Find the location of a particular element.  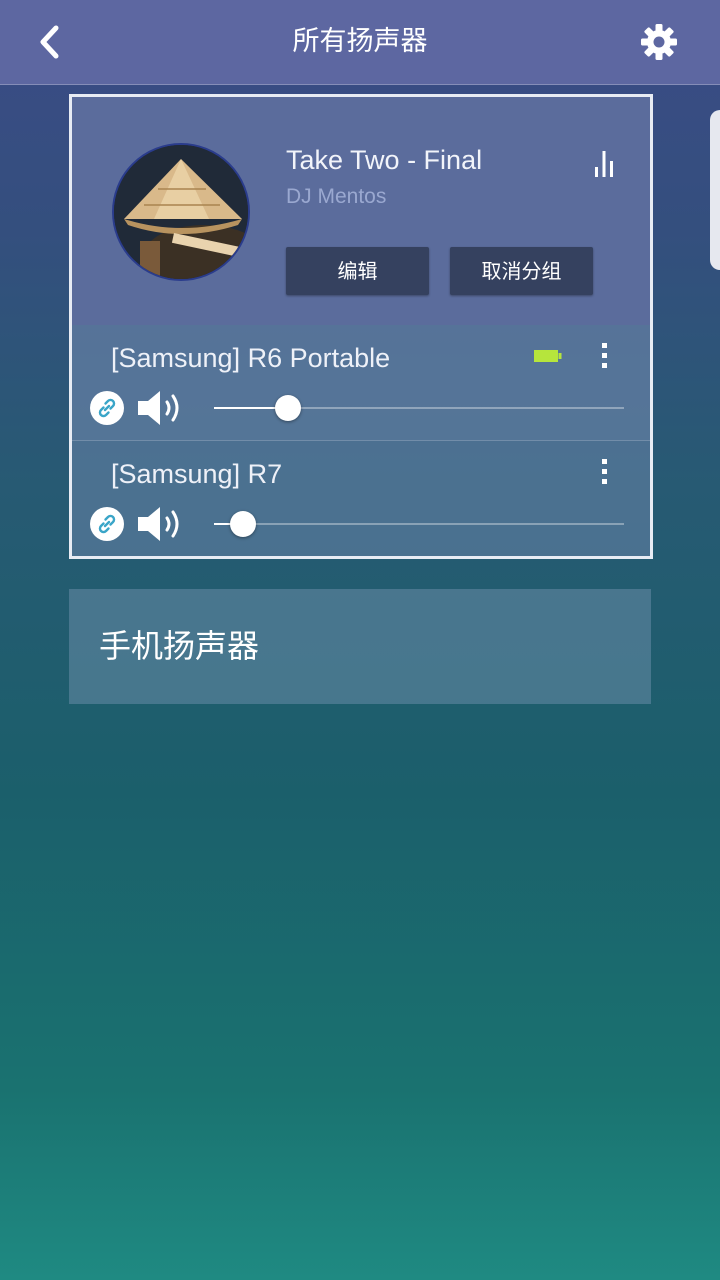

speaker-name: [Samsung] R7 is located at coordinates (197, 474).